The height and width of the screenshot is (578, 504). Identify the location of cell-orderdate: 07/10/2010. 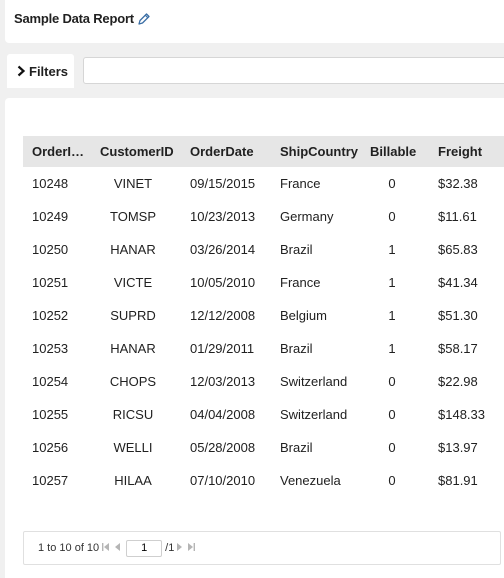
(223, 480).